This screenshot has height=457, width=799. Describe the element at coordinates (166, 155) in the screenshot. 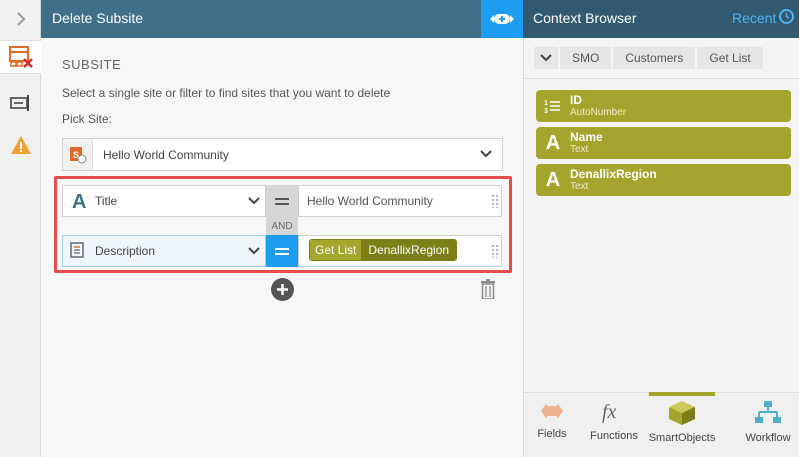

I see `pick-site-value: Hello World Community` at that location.